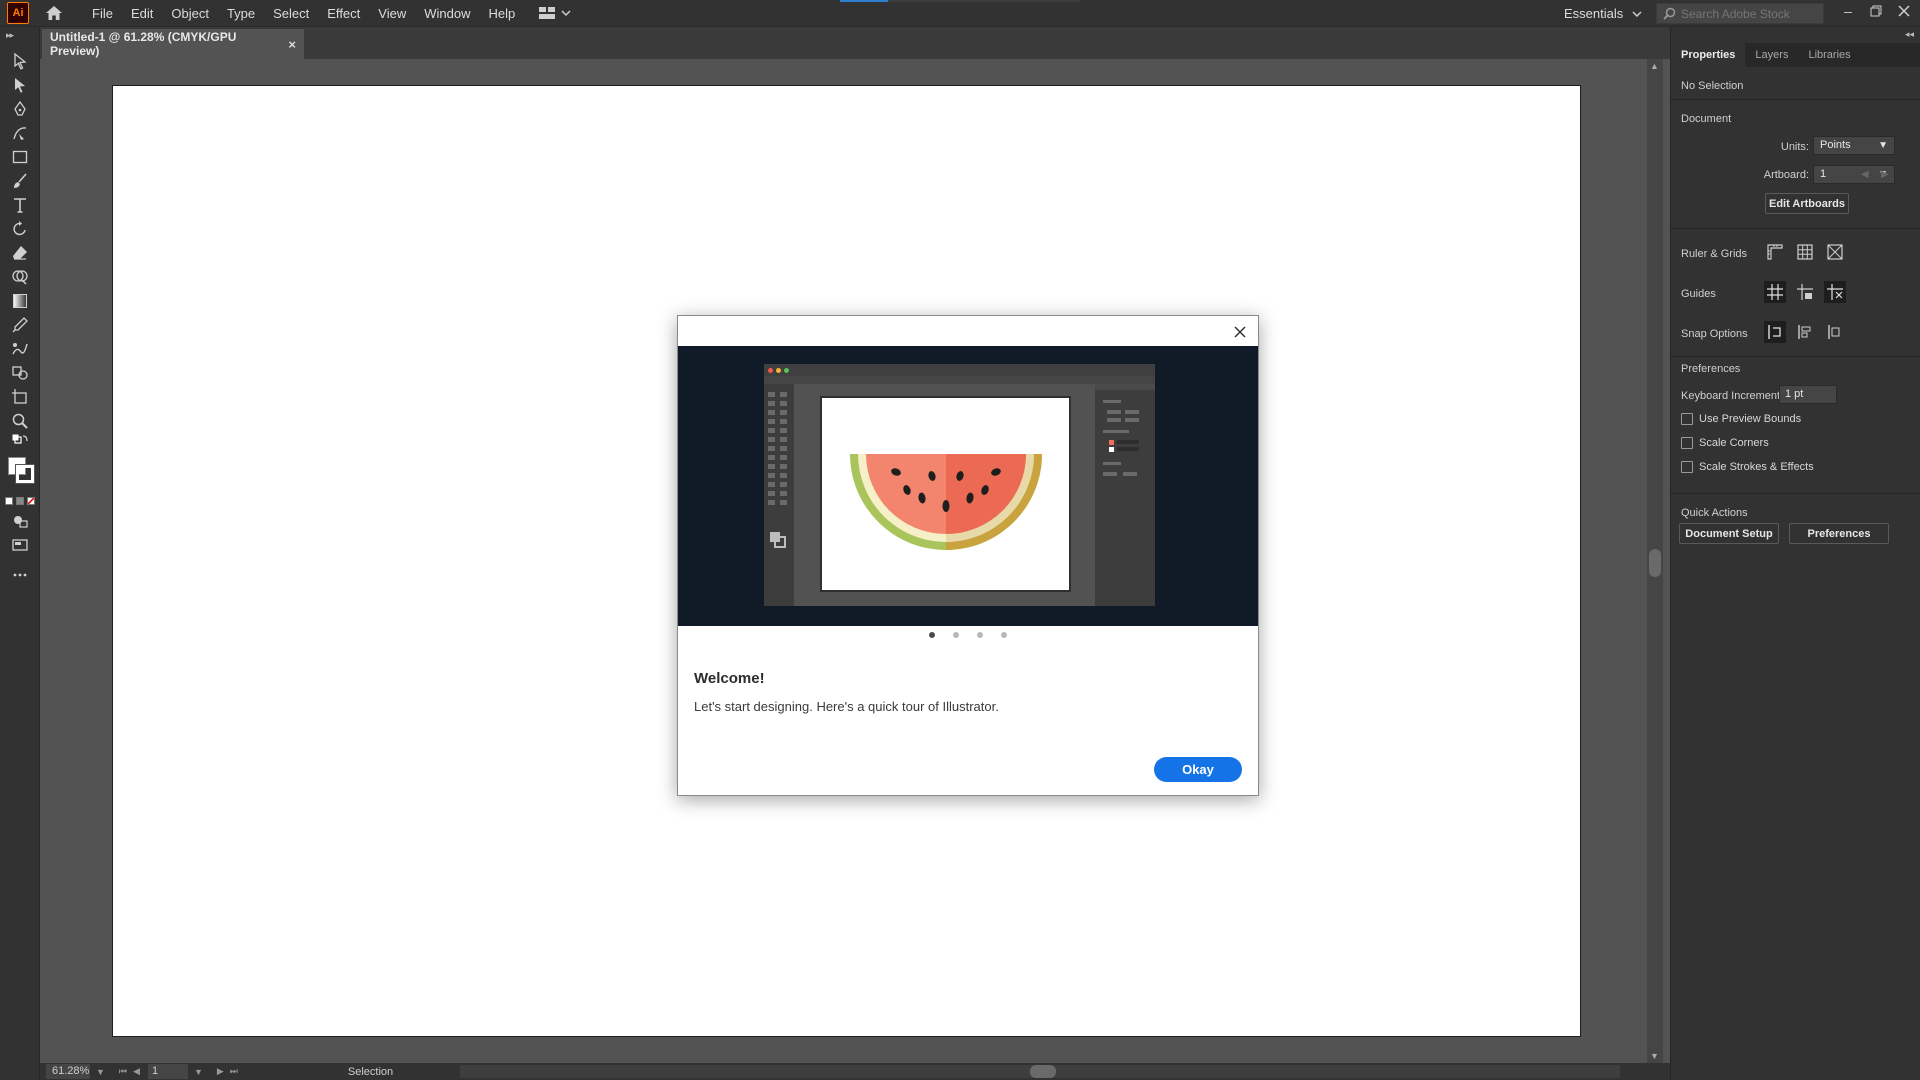  What do you see at coordinates (123, 1071) in the screenshot?
I see `first-artboard-icon: ⏮` at bounding box center [123, 1071].